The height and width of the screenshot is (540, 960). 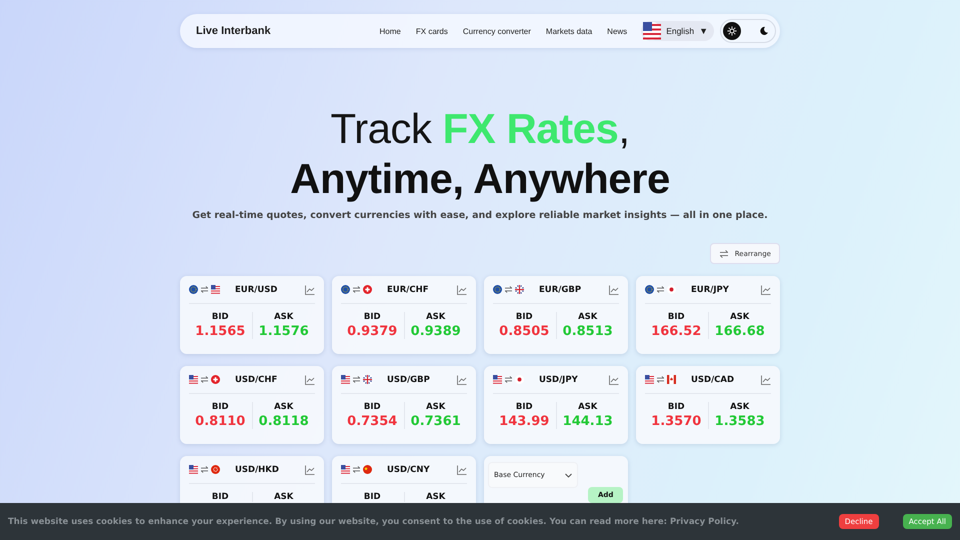 What do you see at coordinates (739, 331) in the screenshot?
I see `ask-price: 166.68` at bounding box center [739, 331].